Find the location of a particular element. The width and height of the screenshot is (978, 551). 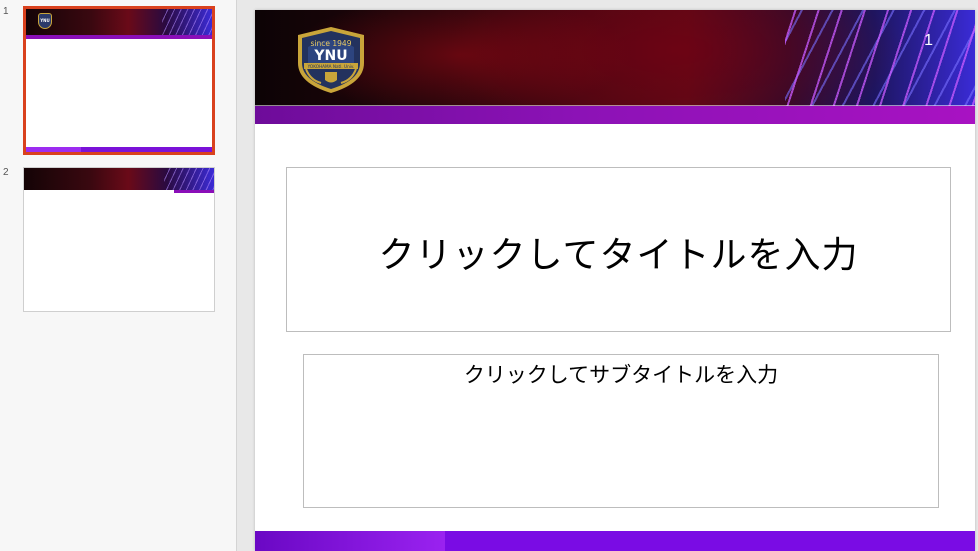

logo-since-text: since 1949 is located at coordinates (331, 43).